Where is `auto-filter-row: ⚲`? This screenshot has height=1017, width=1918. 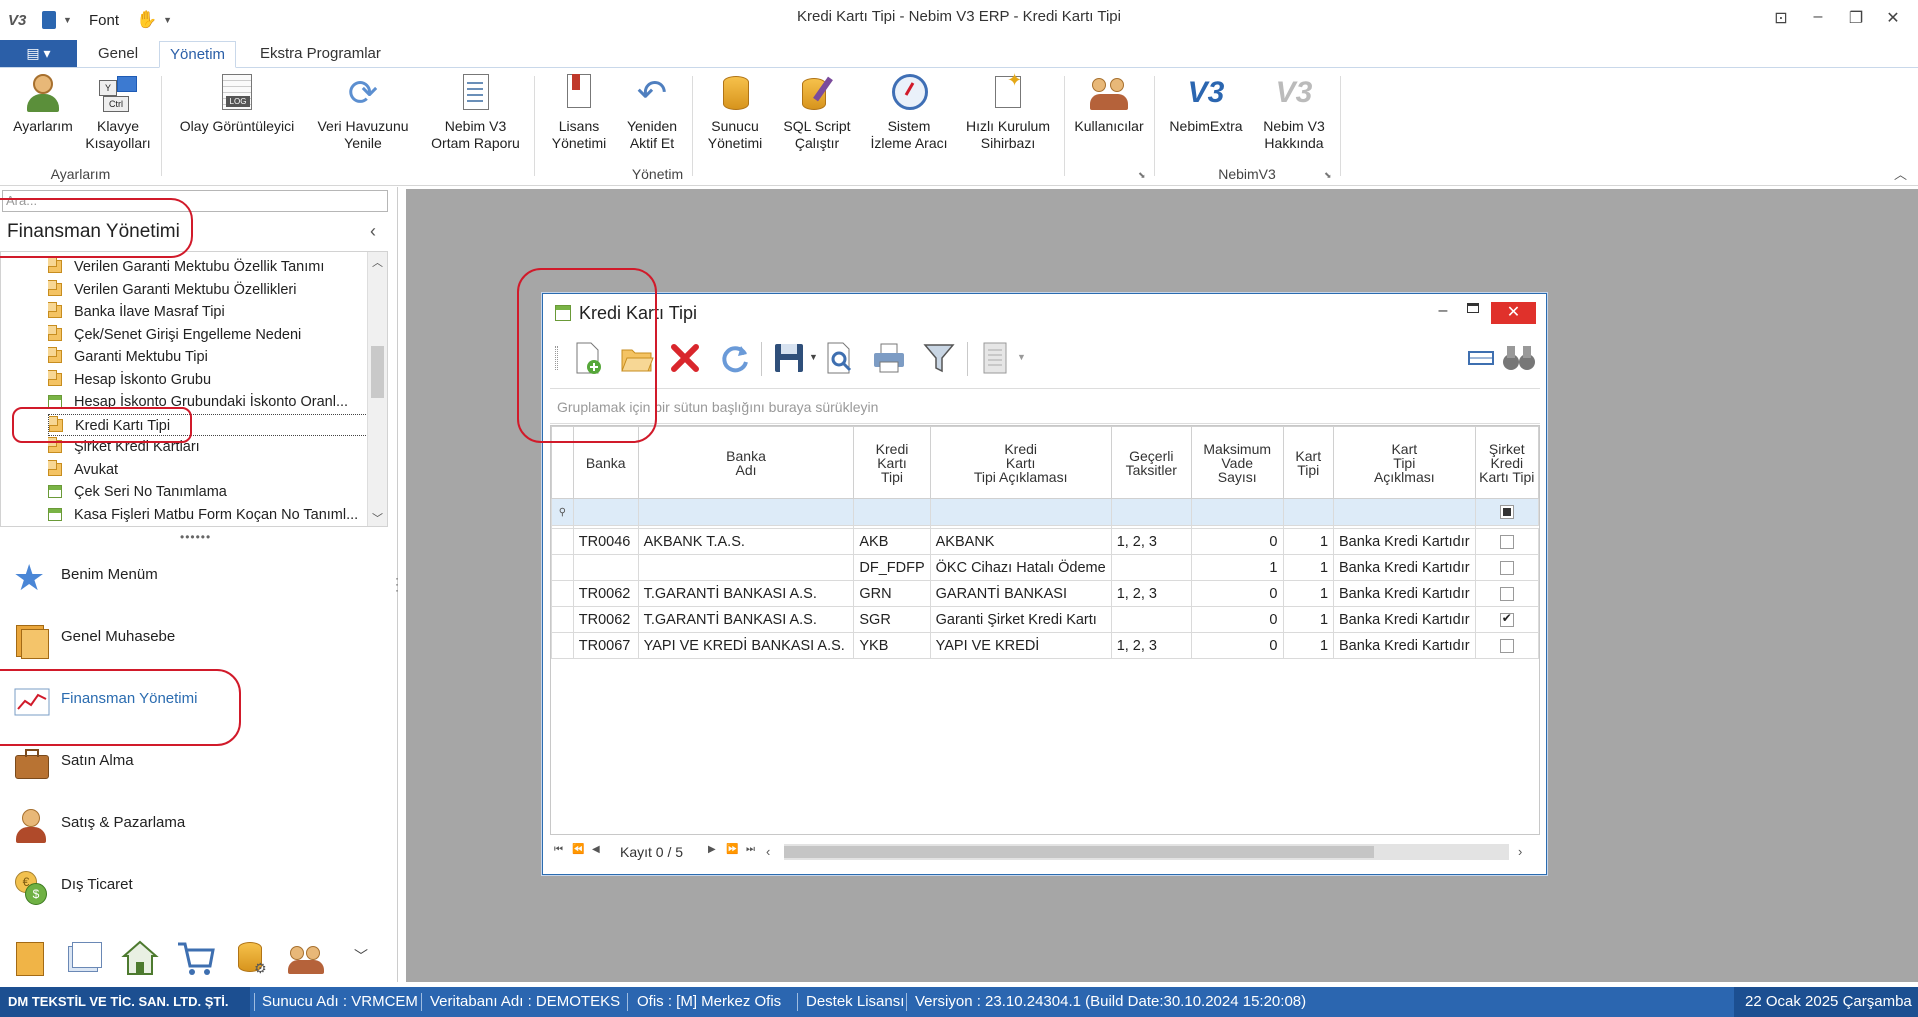
auto-filter-row: ⚲ is located at coordinates (1045, 512).